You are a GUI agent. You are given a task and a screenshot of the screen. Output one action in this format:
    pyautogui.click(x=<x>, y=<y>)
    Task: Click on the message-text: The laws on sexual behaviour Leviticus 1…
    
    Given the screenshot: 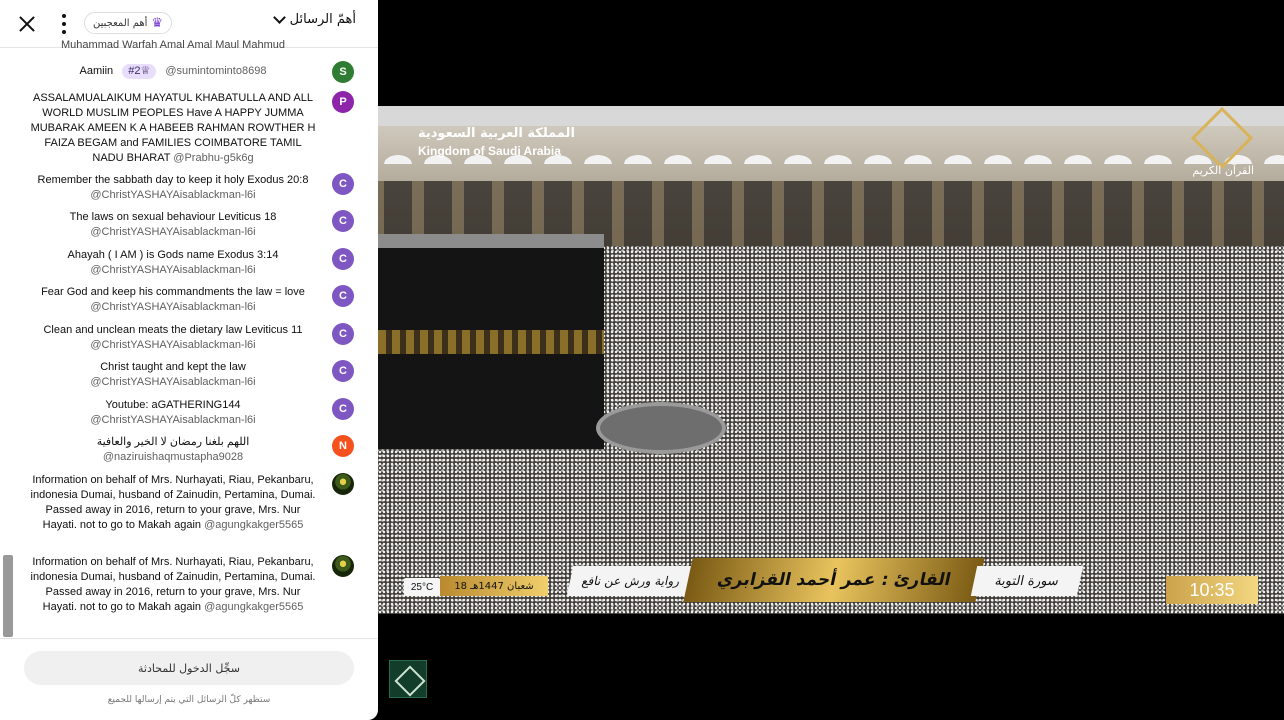 What is the action you would take?
    pyautogui.click(x=173, y=217)
    